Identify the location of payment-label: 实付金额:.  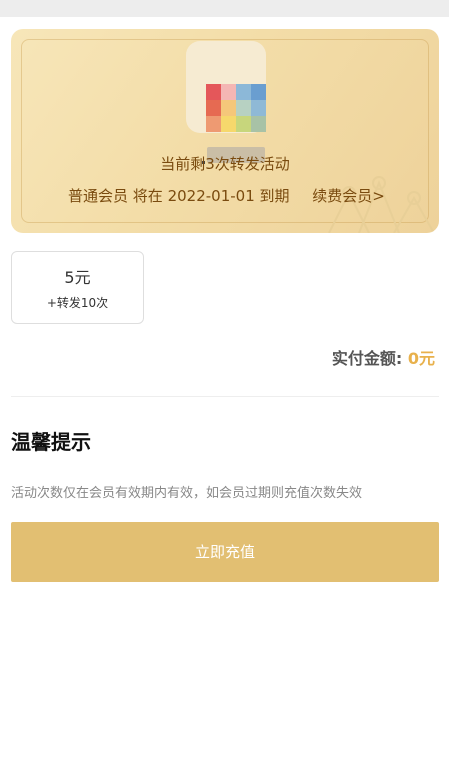
(367, 358).